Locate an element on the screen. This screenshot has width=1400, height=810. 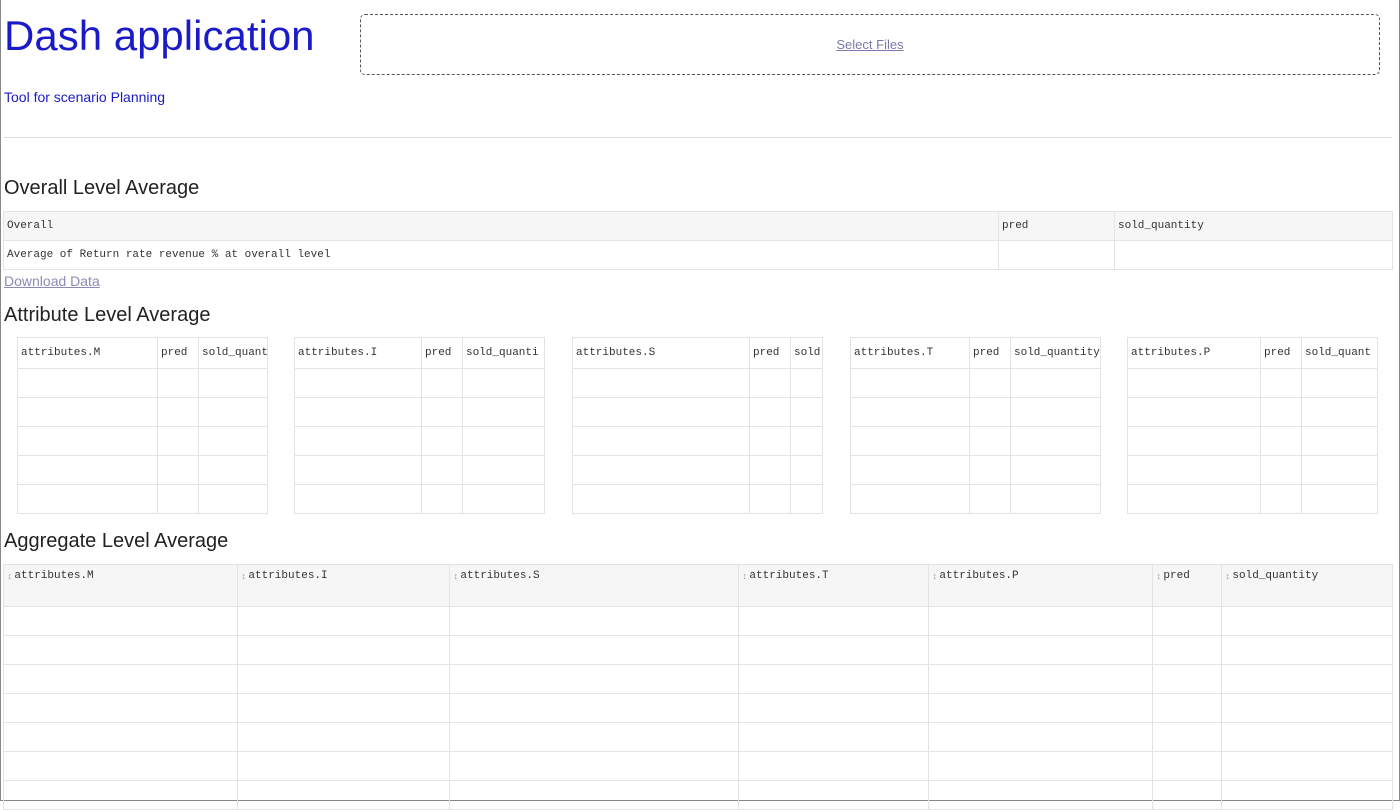
column-header-pred: ↕ pred is located at coordinates (1187, 585).